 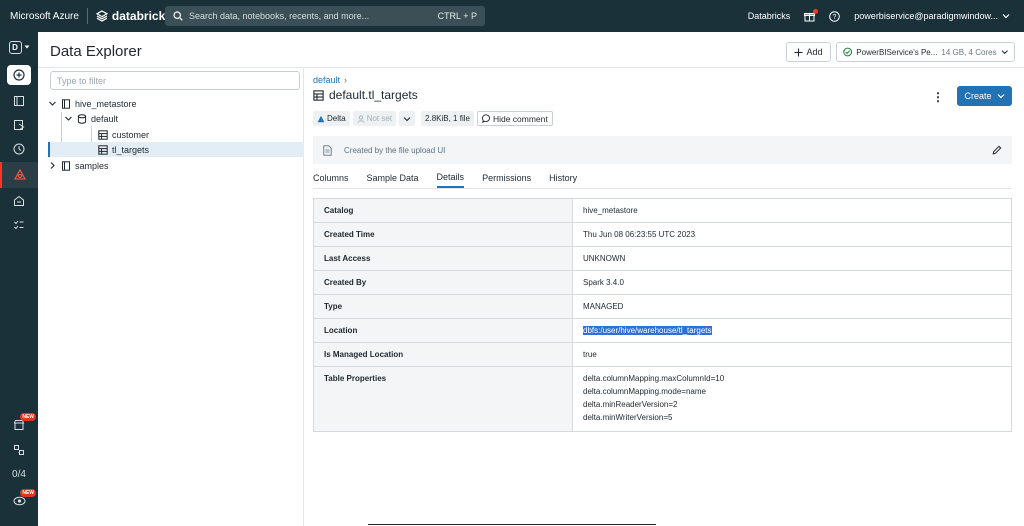 What do you see at coordinates (176, 103) in the screenshot?
I see `tree-item-hive-metastore: hive_metastore` at bounding box center [176, 103].